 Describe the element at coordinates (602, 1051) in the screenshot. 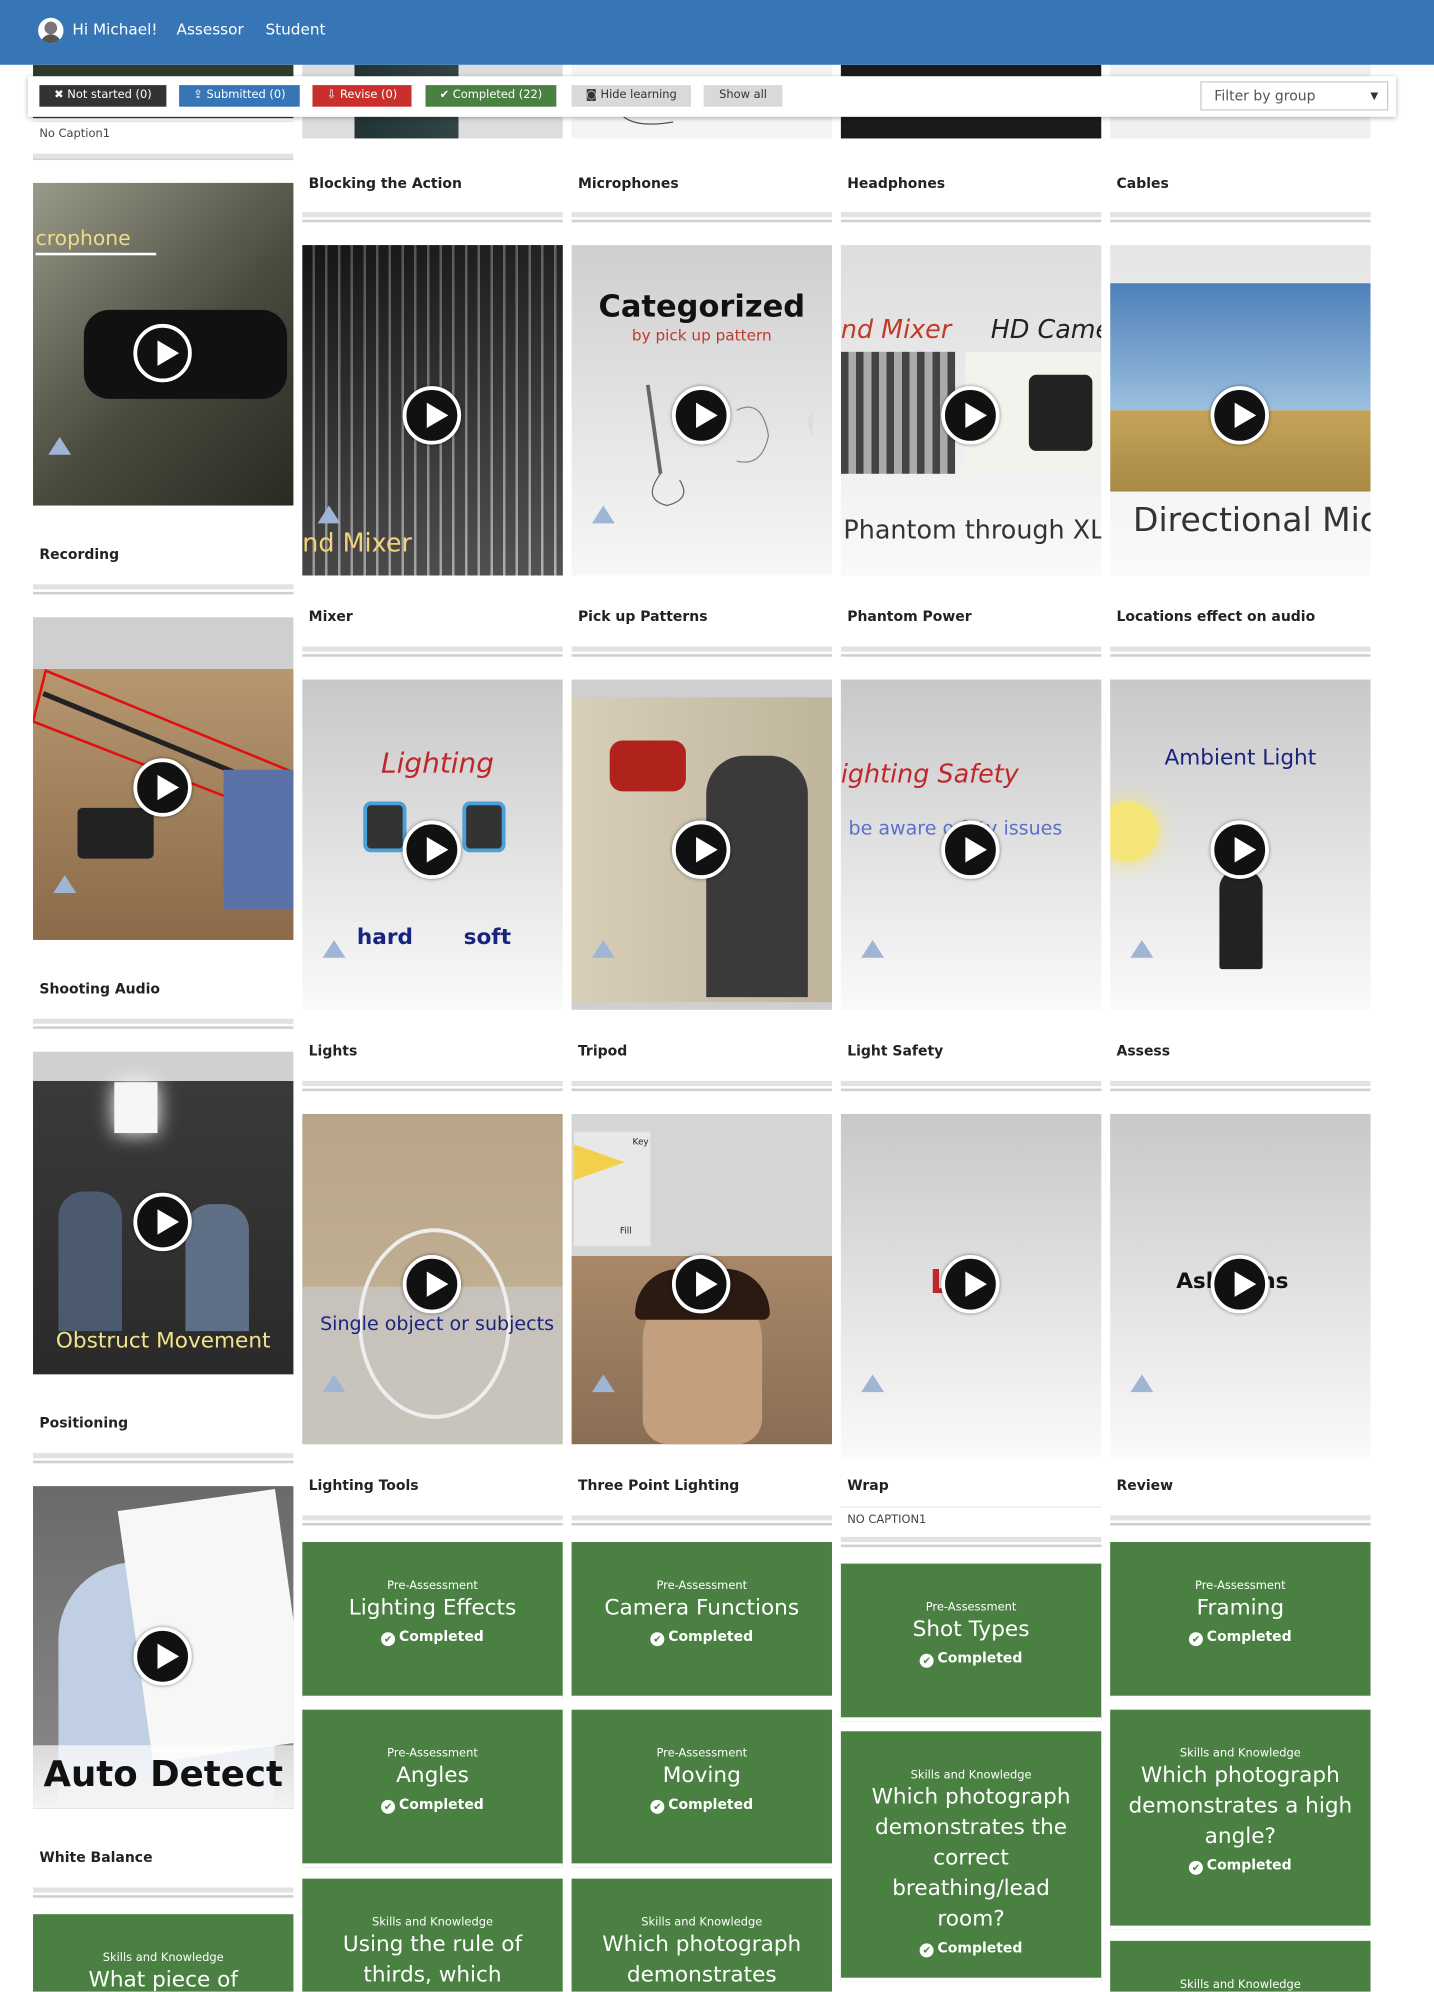

I see `card-caption: Tripod` at that location.